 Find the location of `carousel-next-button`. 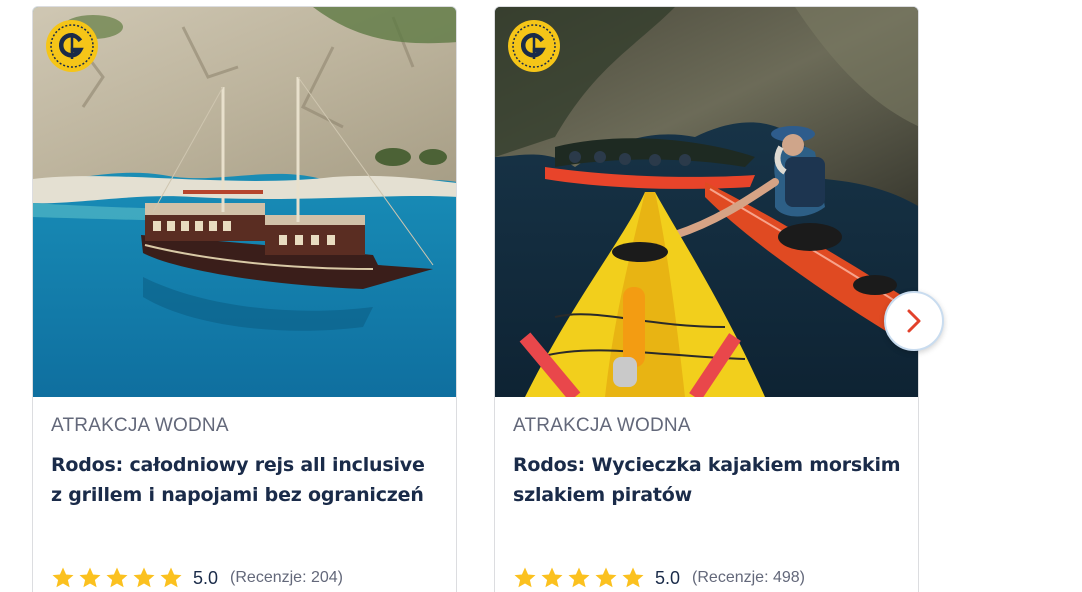

carousel-next-button is located at coordinates (914, 321).